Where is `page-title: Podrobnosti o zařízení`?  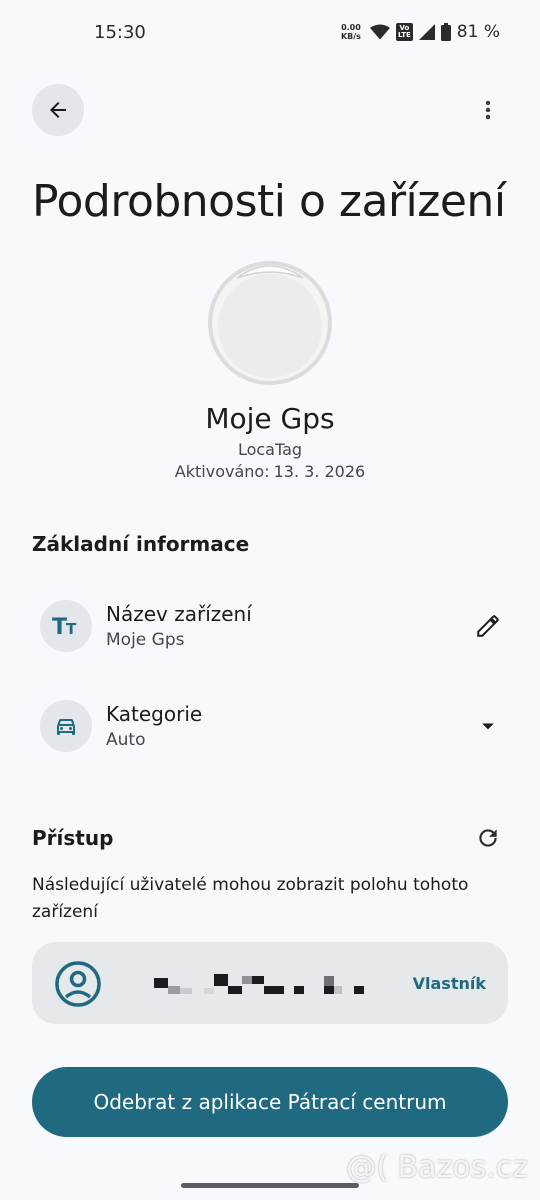
page-title: Podrobnosti o zařízení is located at coordinates (269, 201).